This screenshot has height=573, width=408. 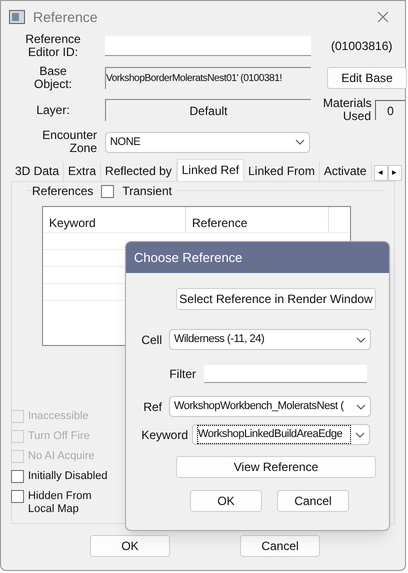 What do you see at coordinates (59, 436) in the screenshot?
I see `checkbox-label: Turn Off Fire` at bounding box center [59, 436].